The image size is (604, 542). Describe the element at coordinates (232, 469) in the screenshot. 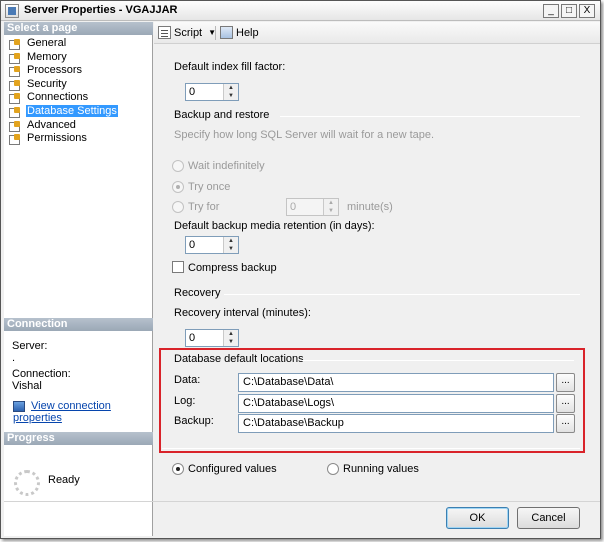

I see `configured-values-label: Configured values` at that location.